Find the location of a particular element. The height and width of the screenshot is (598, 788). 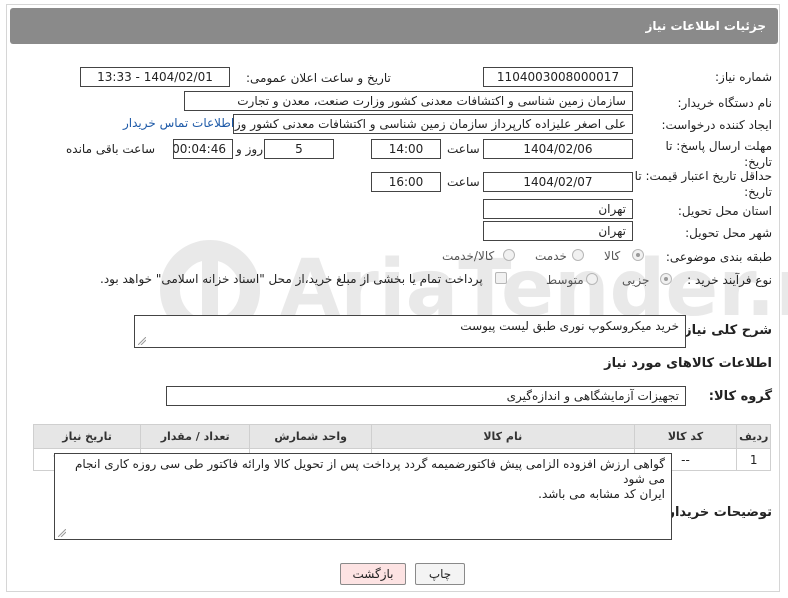

buyer-contact-link: اطلاعات تماس خریدار is located at coordinates (178, 123).